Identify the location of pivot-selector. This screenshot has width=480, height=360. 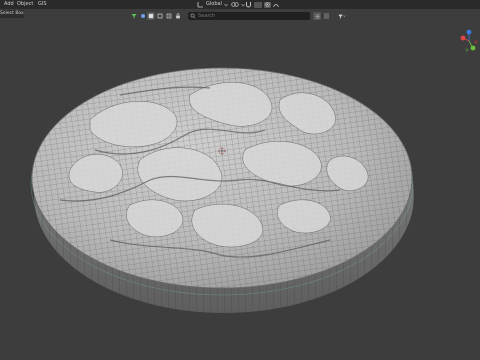
(238, 4).